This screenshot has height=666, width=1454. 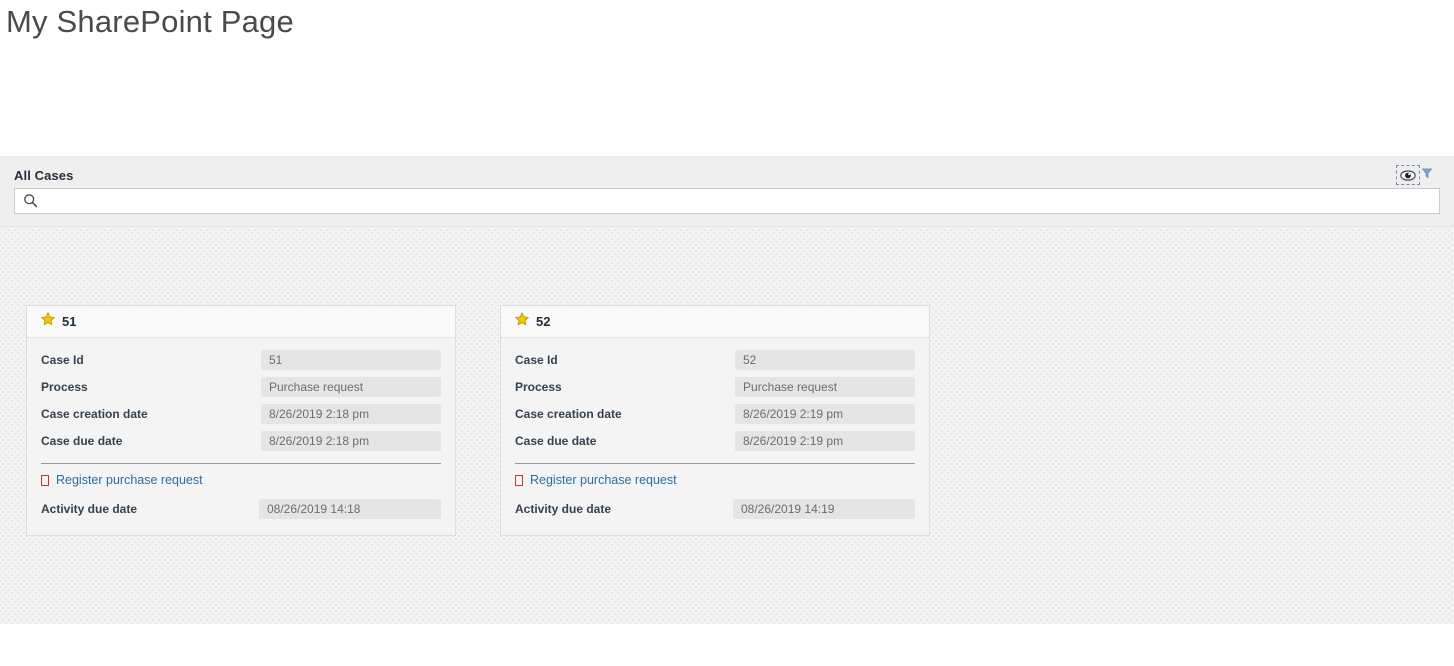 I want to click on widget-header: All Cases, so click(x=727, y=191).